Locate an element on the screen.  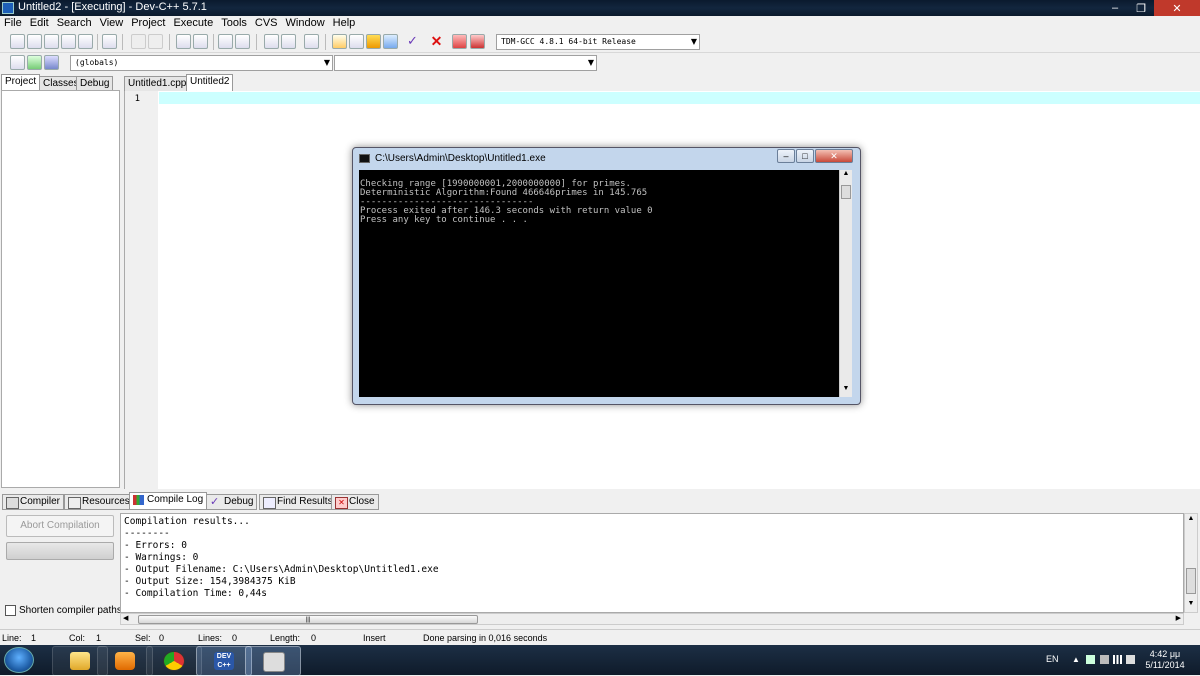
console-title: C:\Users\Admin\Desktop\Untitled1.exe is located at coordinates (460, 158).